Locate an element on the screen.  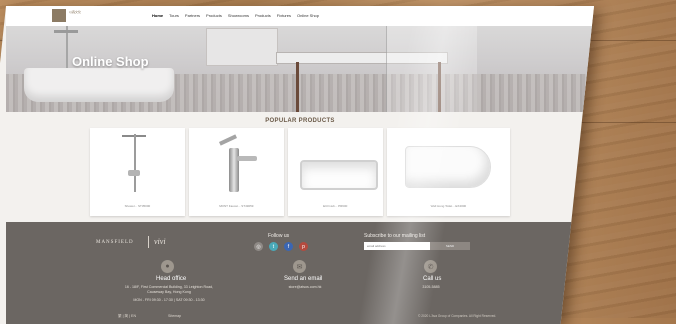
brand-logo-text: 以森文化 is located at coordinates (75, 12).